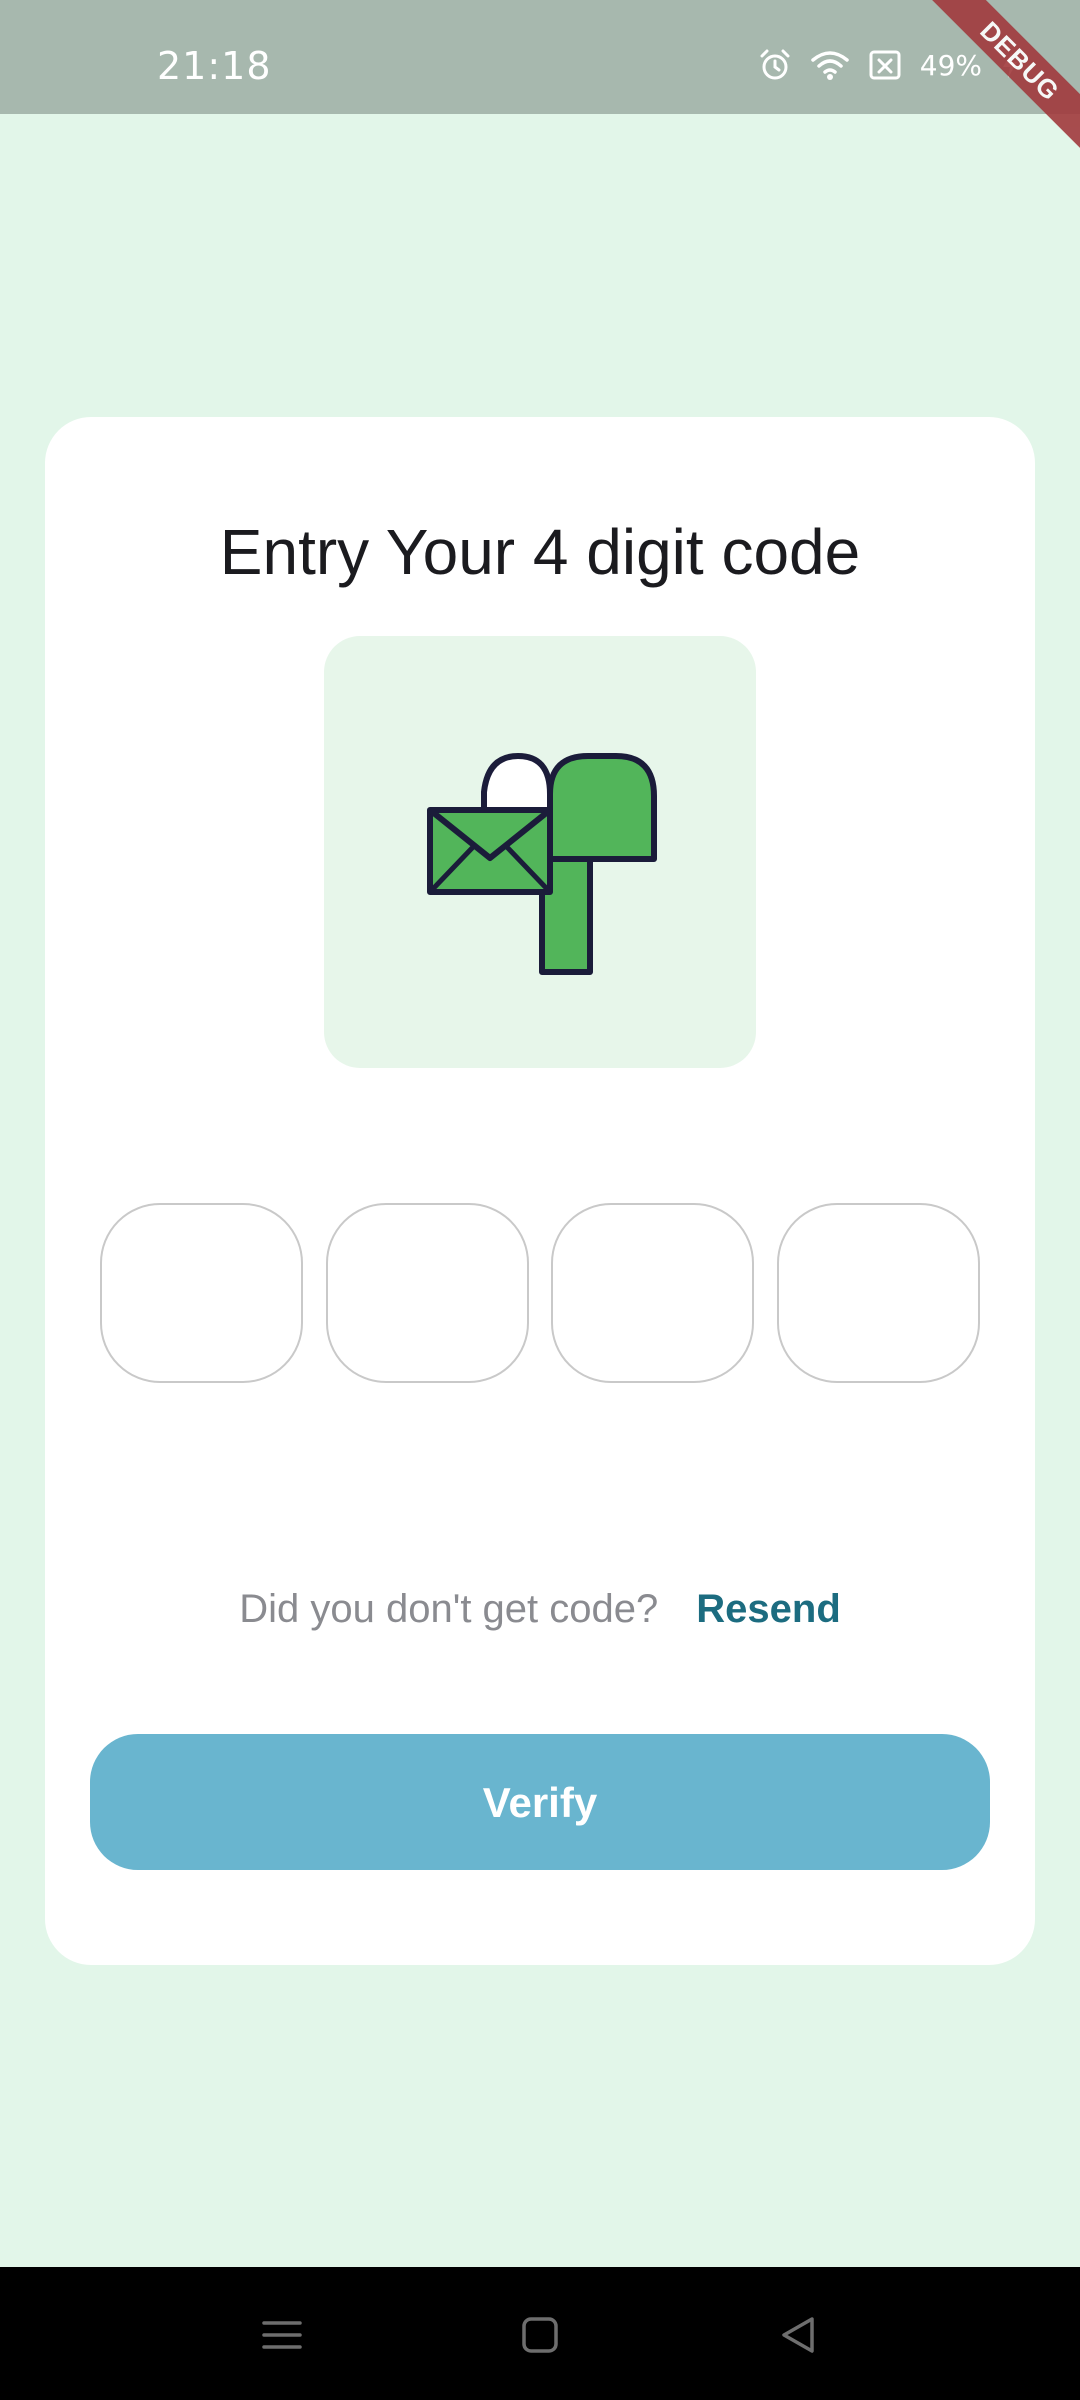 This screenshot has height=2400, width=1080. Describe the element at coordinates (775, 65) in the screenshot. I see `alarm-icon` at that location.